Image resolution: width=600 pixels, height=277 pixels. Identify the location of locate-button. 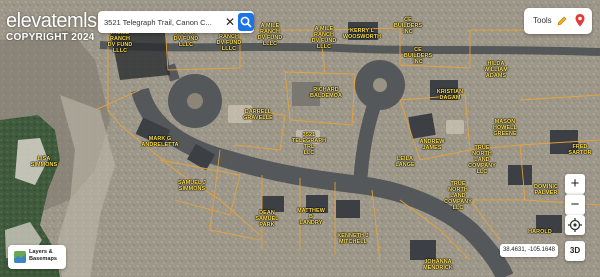
(575, 225).